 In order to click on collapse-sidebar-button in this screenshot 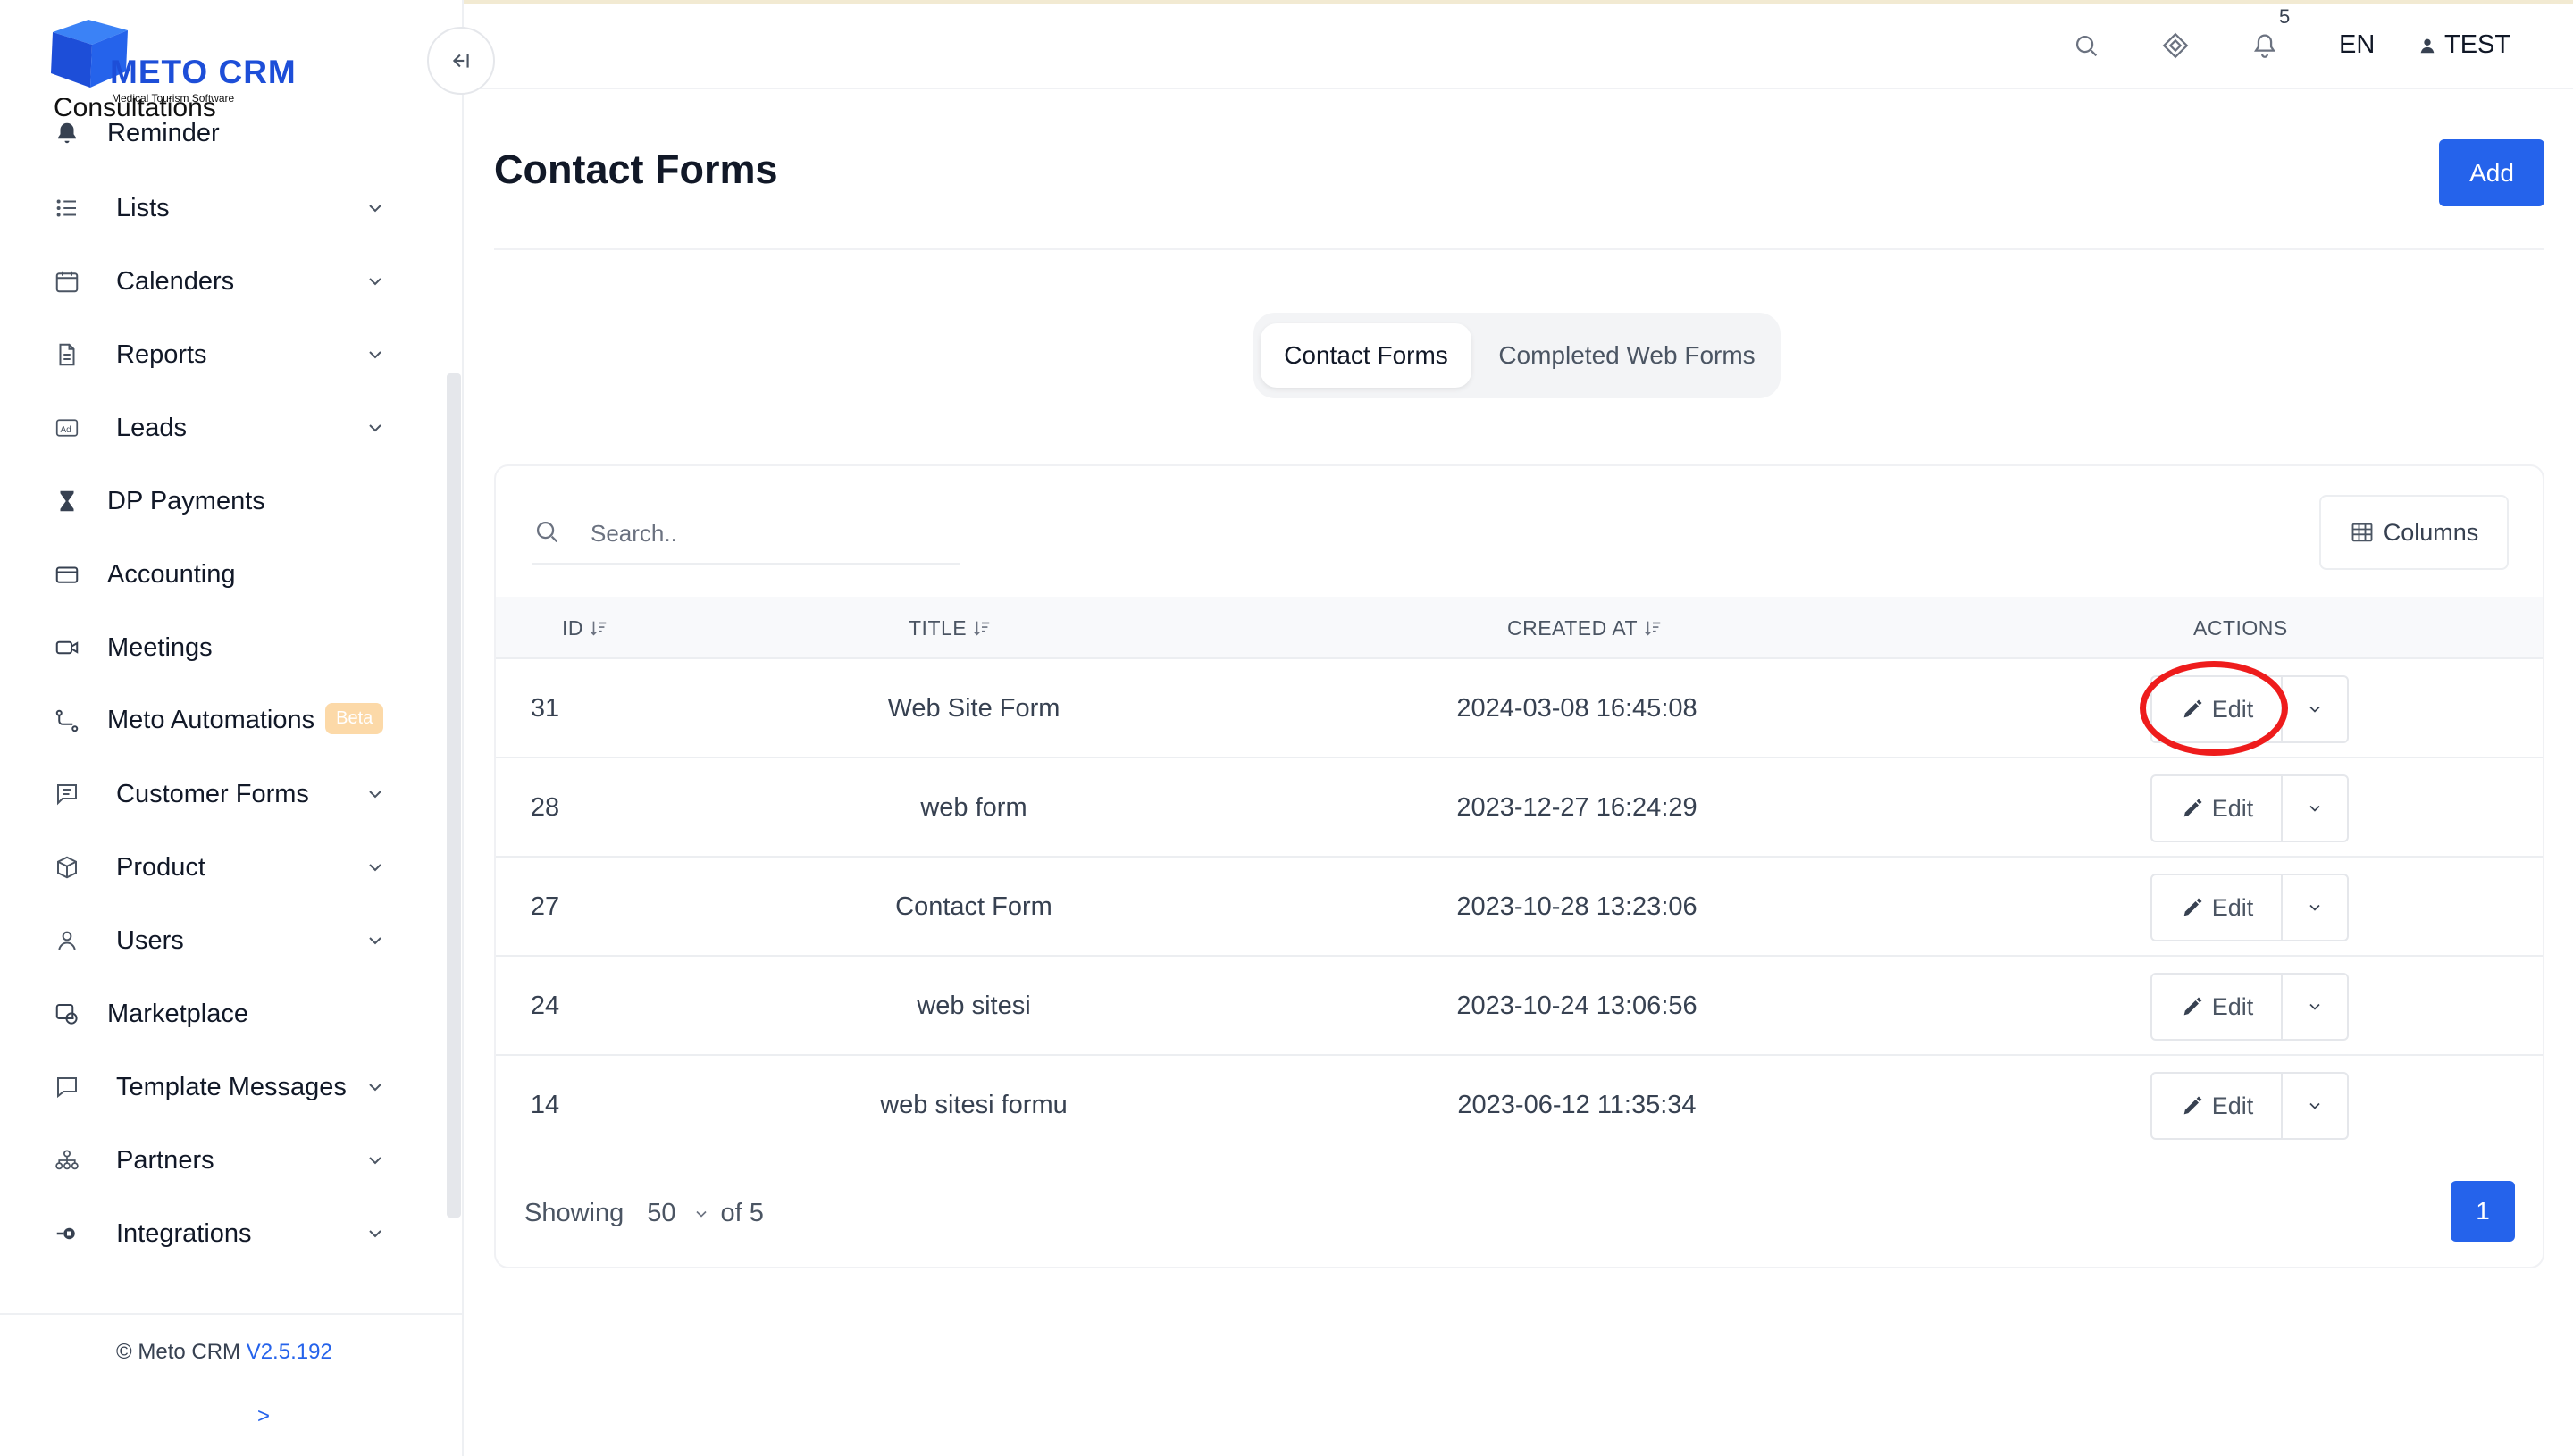, I will do `click(461, 61)`.